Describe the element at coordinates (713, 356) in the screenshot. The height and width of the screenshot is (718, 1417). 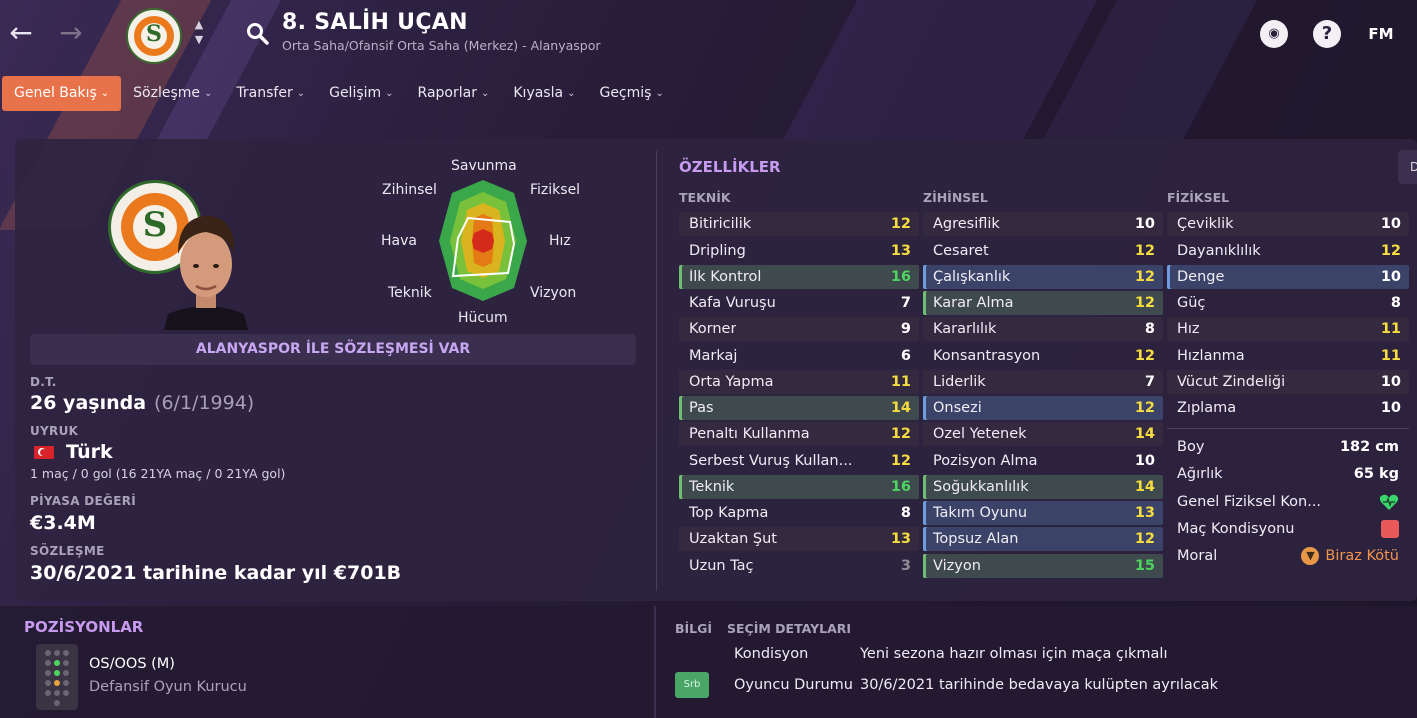
I see `attr-name: Markaj` at that location.